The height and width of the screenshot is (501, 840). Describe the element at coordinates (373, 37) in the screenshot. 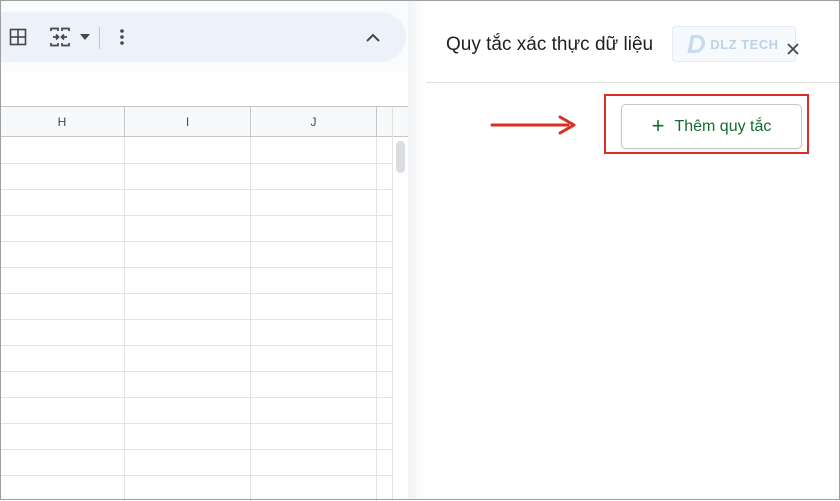

I see `collapse-chevron-up-icon` at that location.